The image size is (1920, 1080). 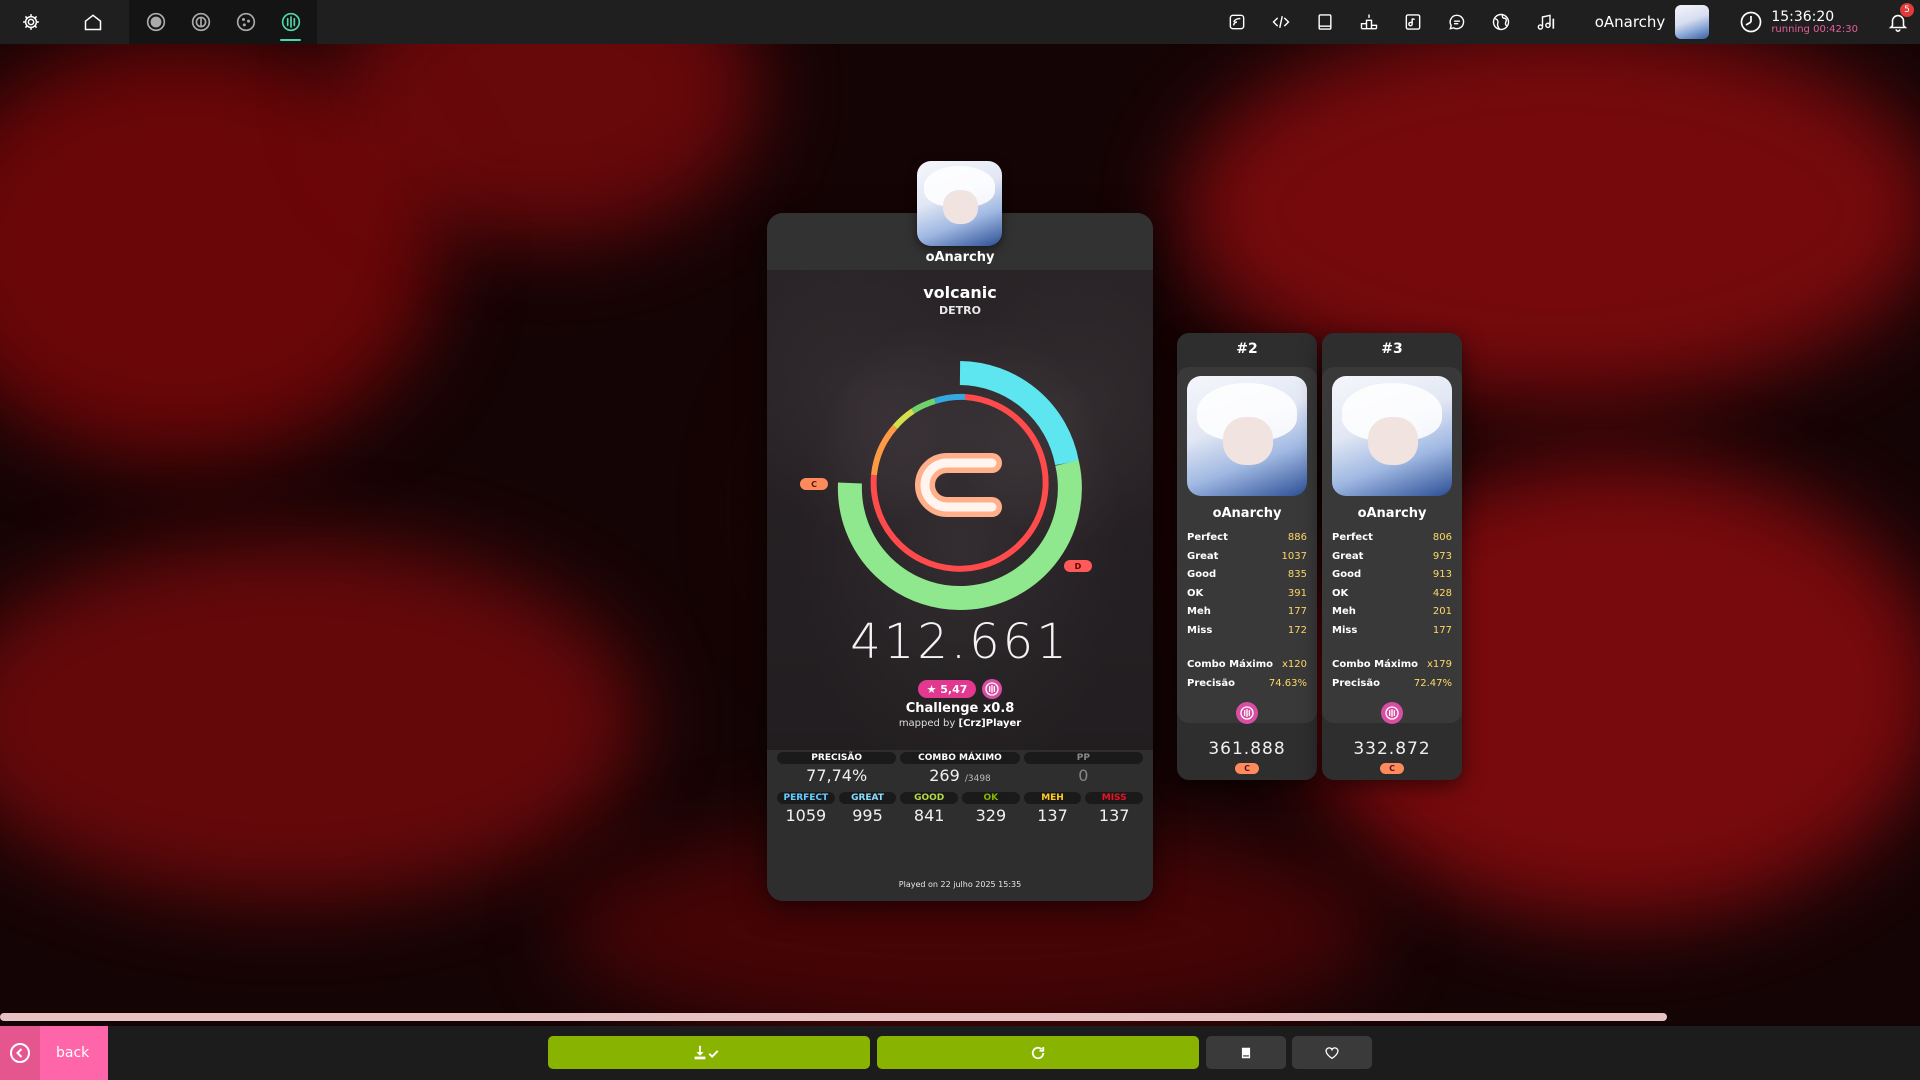 What do you see at coordinates (290, 22) in the screenshot?
I see `ruleset-mania` at bounding box center [290, 22].